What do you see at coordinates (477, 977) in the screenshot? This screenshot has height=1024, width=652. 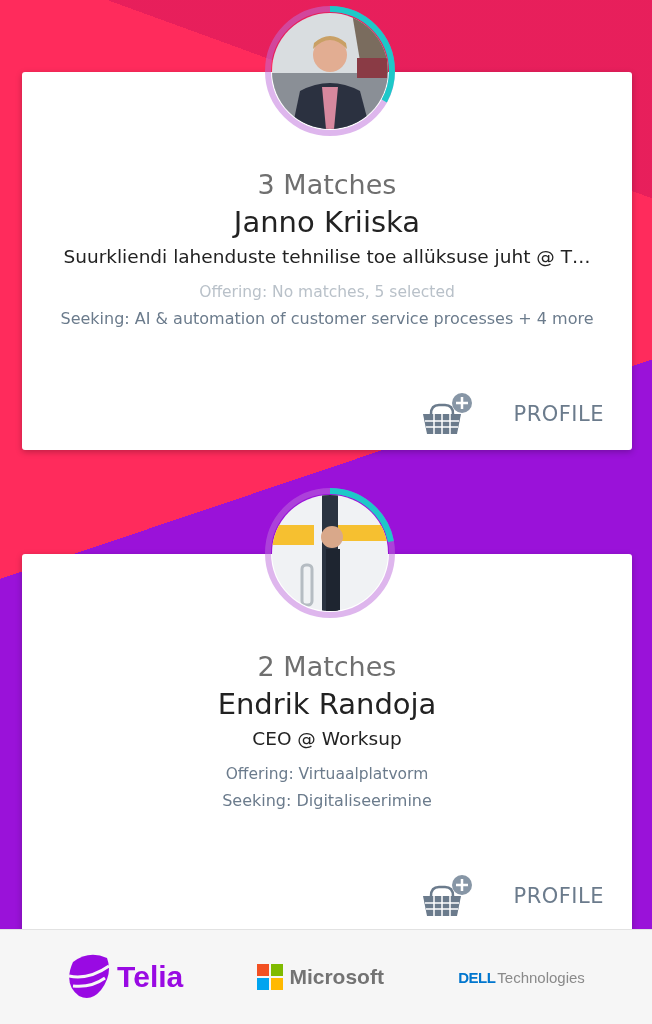 I see `dell-logo-text: DELL` at bounding box center [477, 977].